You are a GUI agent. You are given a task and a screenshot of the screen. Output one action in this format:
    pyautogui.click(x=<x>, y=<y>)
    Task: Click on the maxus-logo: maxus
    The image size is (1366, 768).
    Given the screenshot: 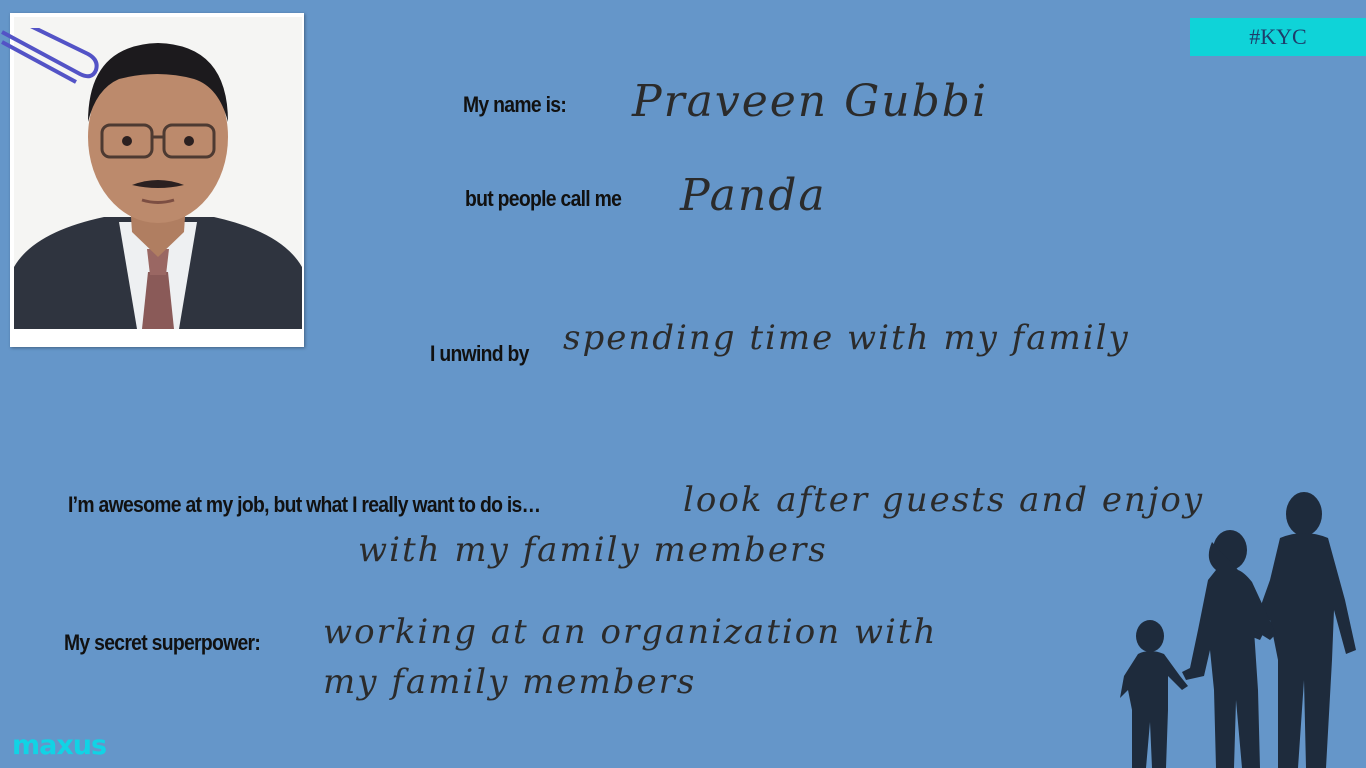 What is the action you would take?
    pyautogui.click(x=59, y=745)
    